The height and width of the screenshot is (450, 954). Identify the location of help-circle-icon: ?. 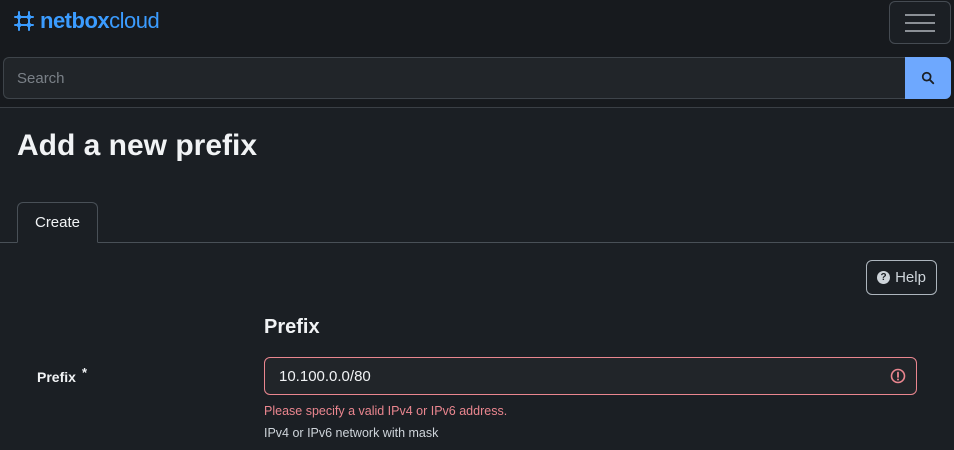
(884, 277).